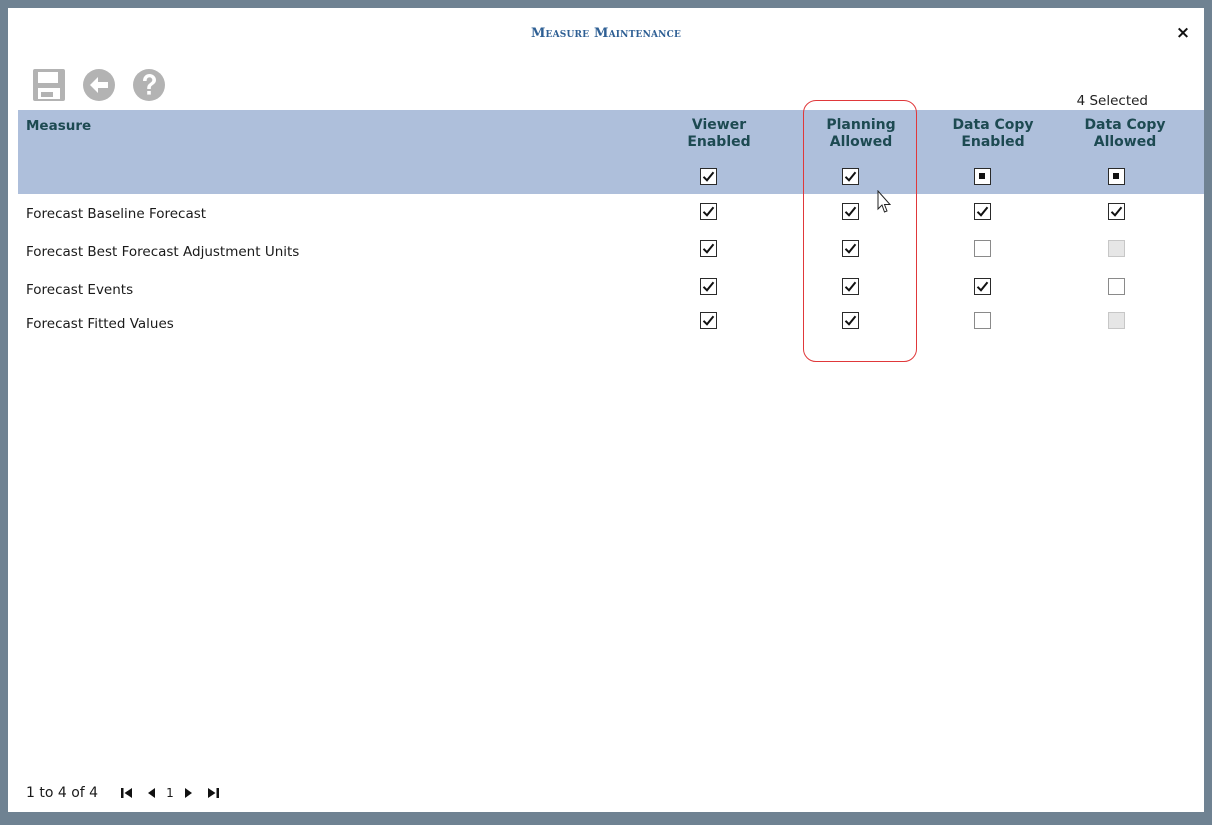 This screenshot has height=825, width=1212. I want to click on select-all-data-copy-allowed-checkbox, so click(1116, 176).